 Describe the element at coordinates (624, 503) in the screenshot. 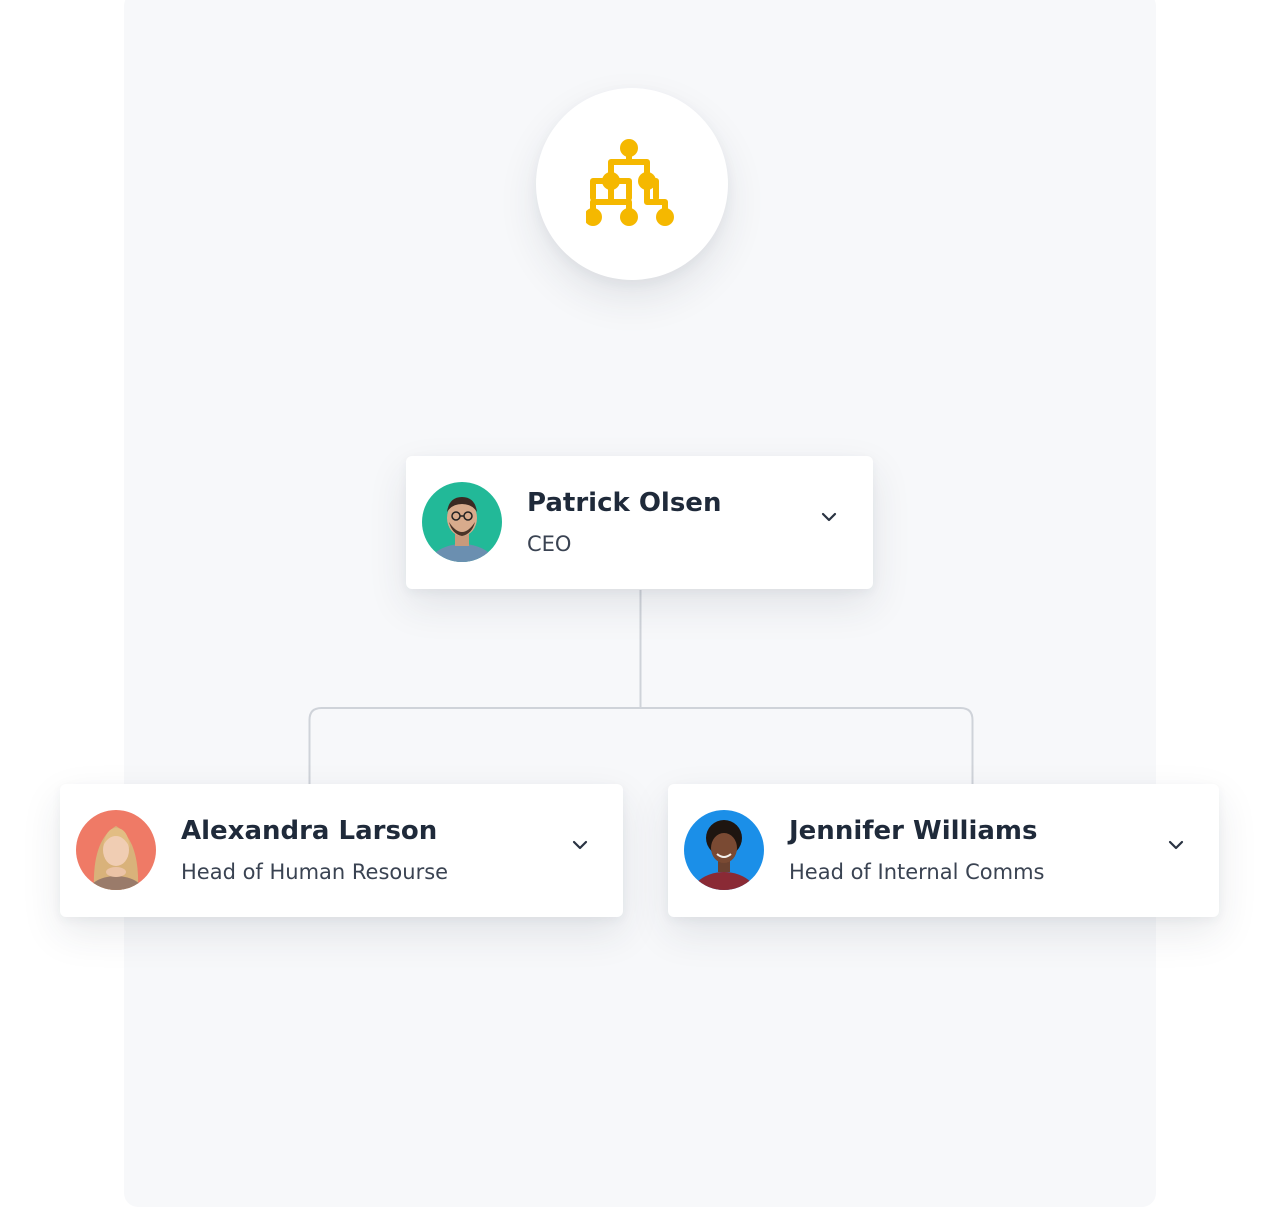

I see `employee-name: Patrick Olsen` at that location.